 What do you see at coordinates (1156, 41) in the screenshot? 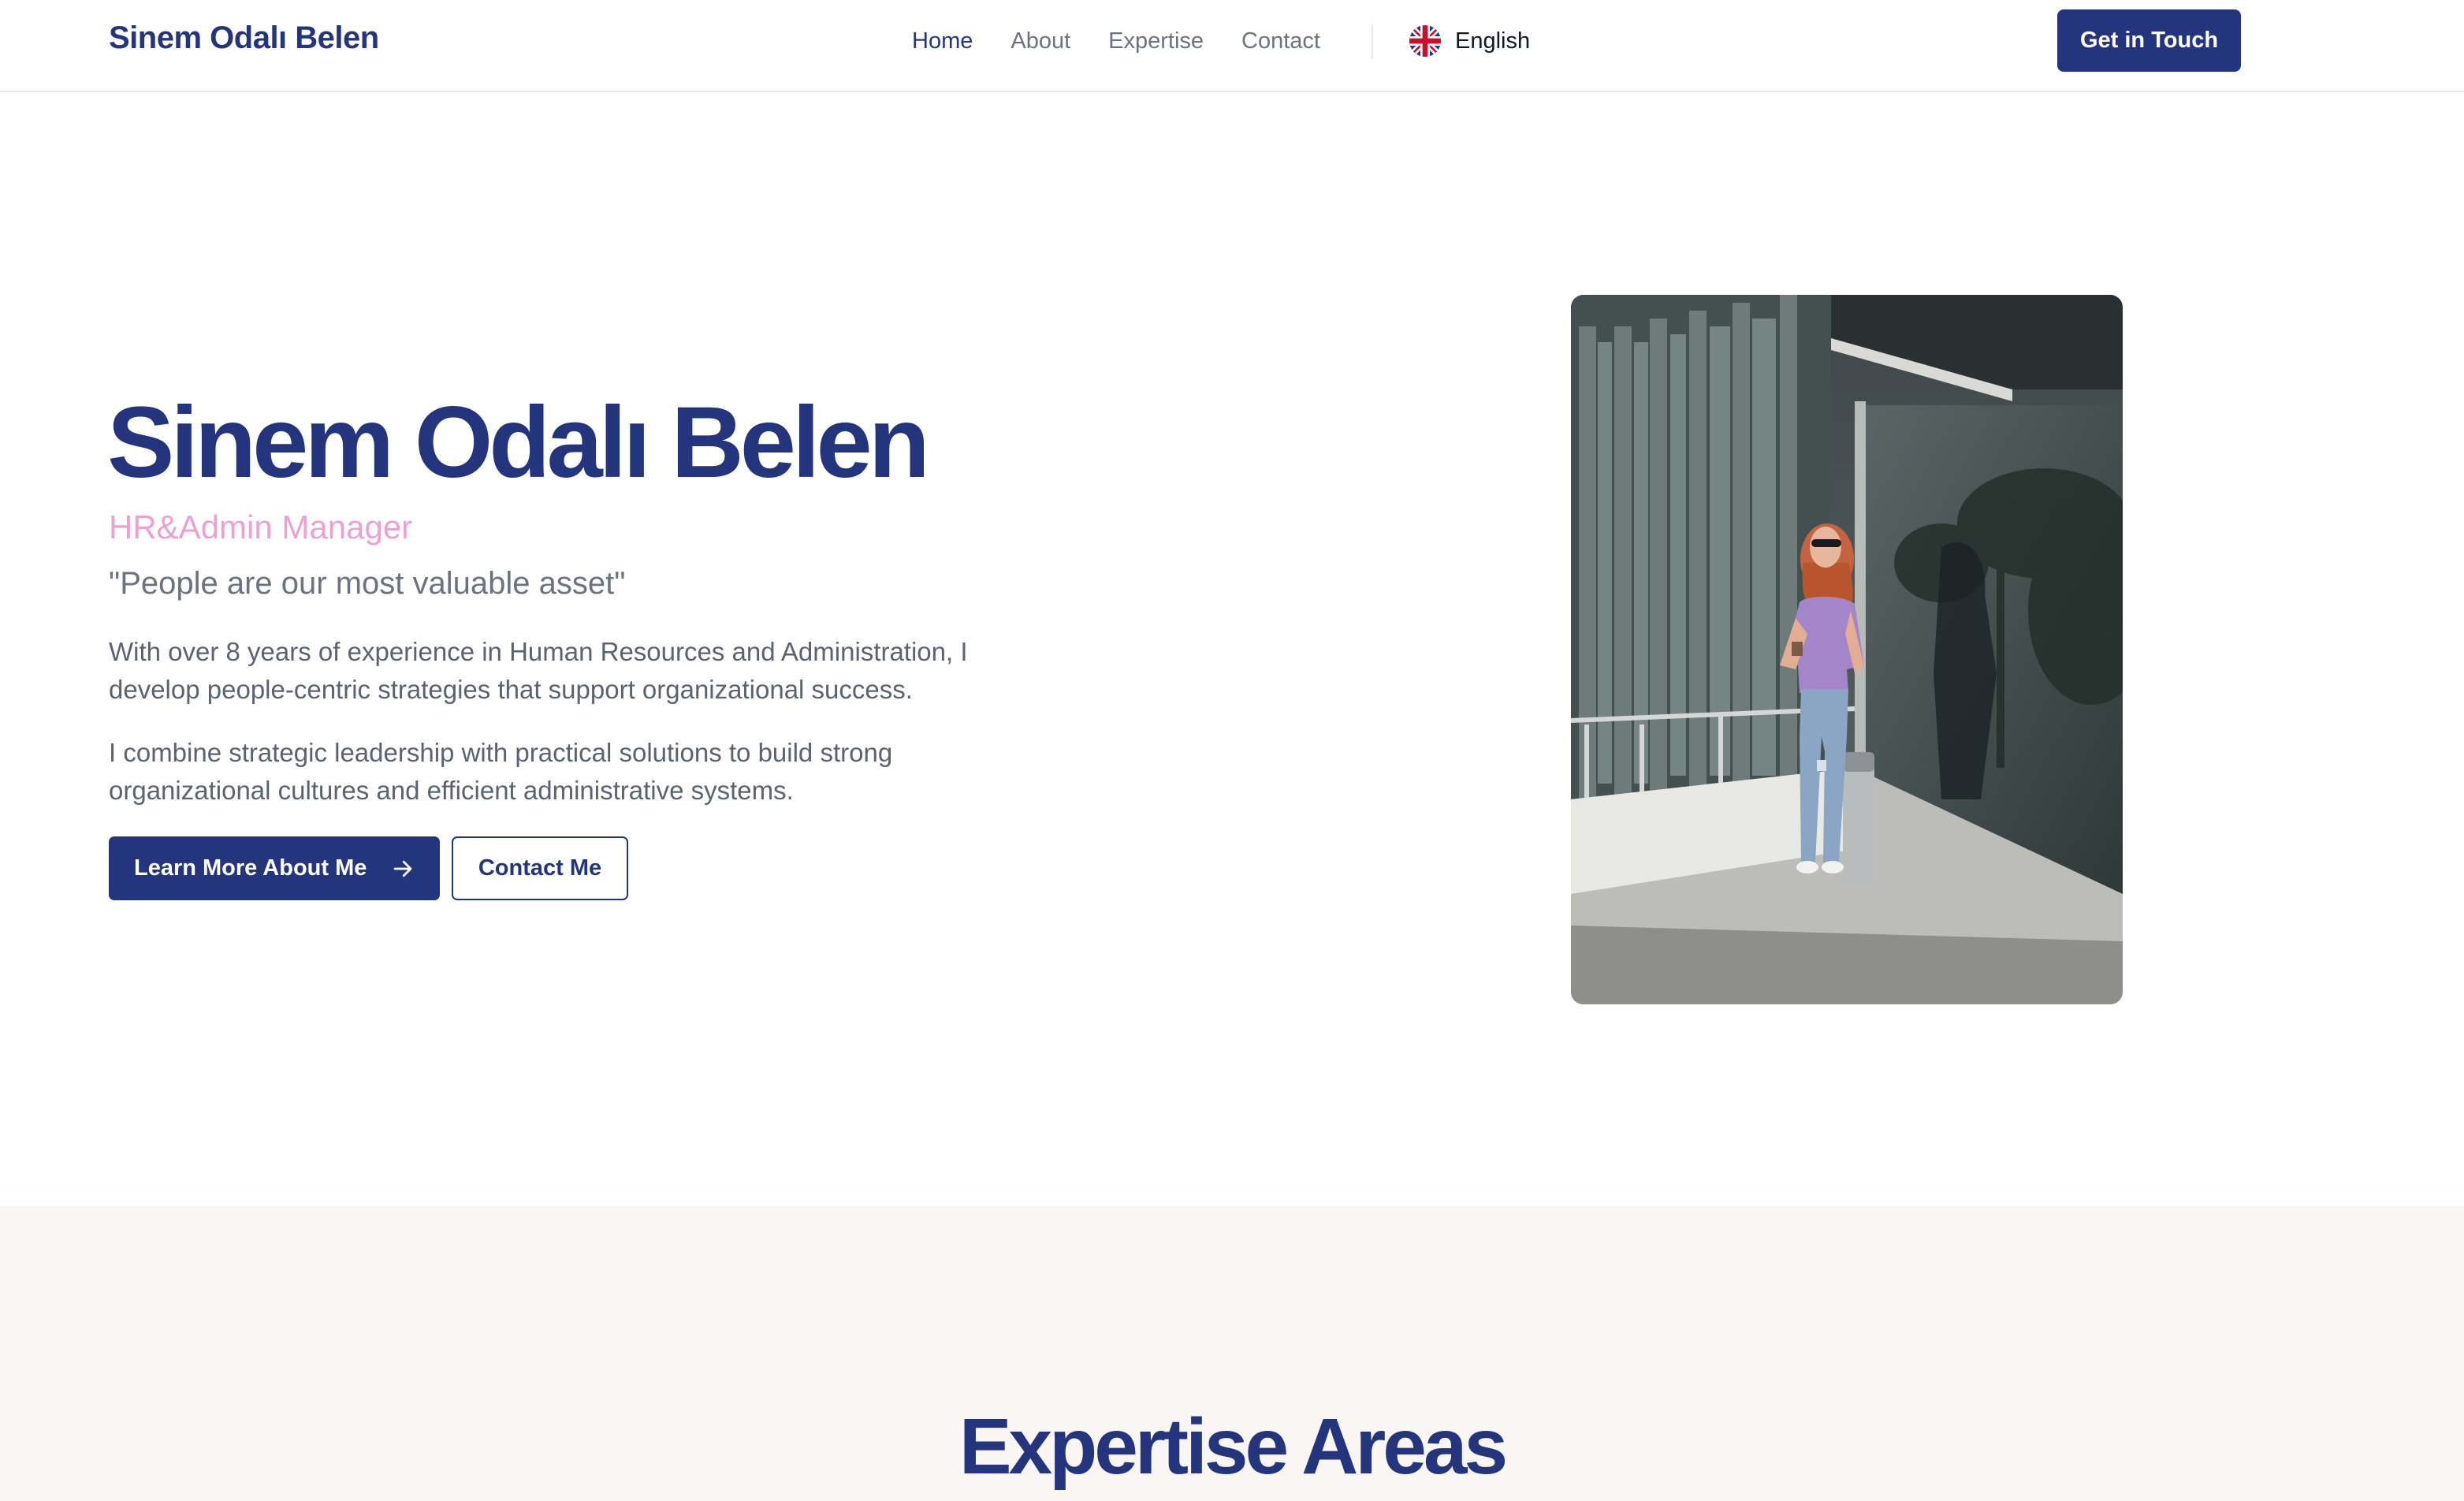
I see `nav-expertise: Expertise` at bounding box center [1156, 41].